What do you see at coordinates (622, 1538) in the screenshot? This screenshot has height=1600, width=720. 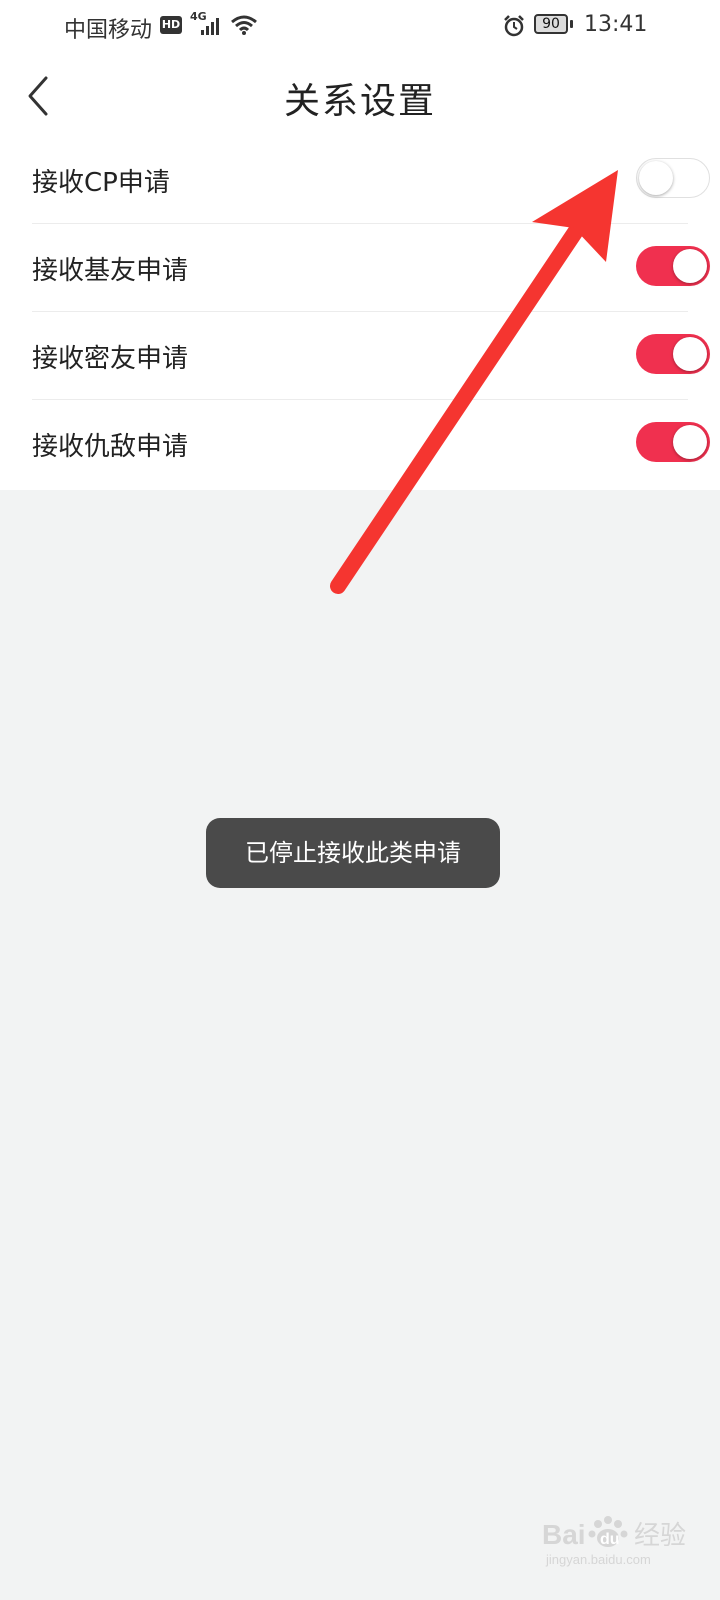 I see `watermark-logo: Bai du 经验 jingyan.baidu.com` at bounding box center [622, 1538].